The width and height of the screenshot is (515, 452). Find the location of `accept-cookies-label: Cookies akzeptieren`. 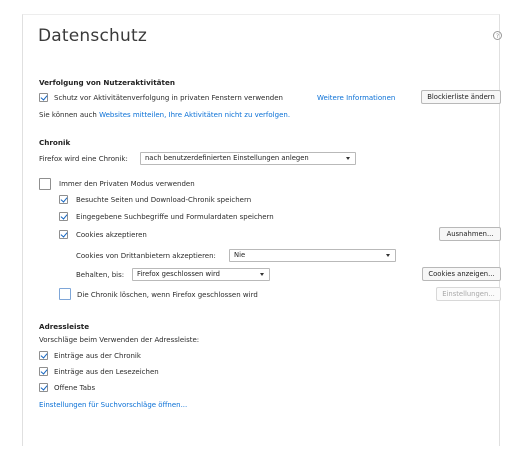

accept-cookies-label: Cookies akzeptieren is located at coordinates (111, 235).